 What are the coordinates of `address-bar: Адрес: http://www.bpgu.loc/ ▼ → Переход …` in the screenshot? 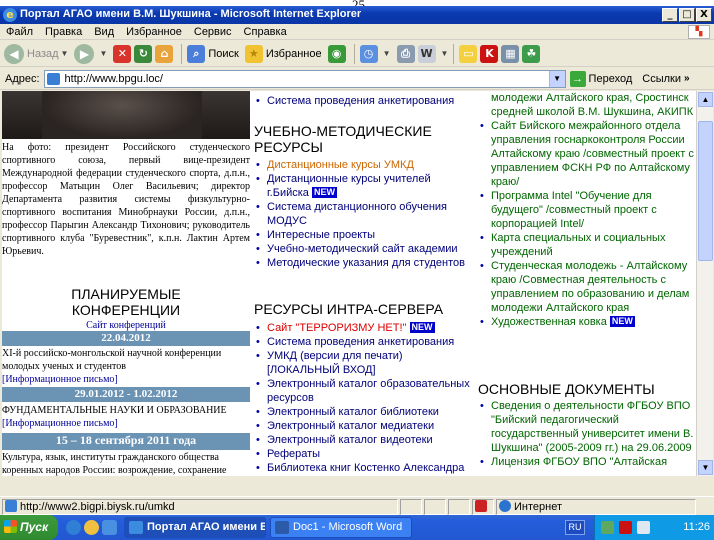 It's located at (357, 79).